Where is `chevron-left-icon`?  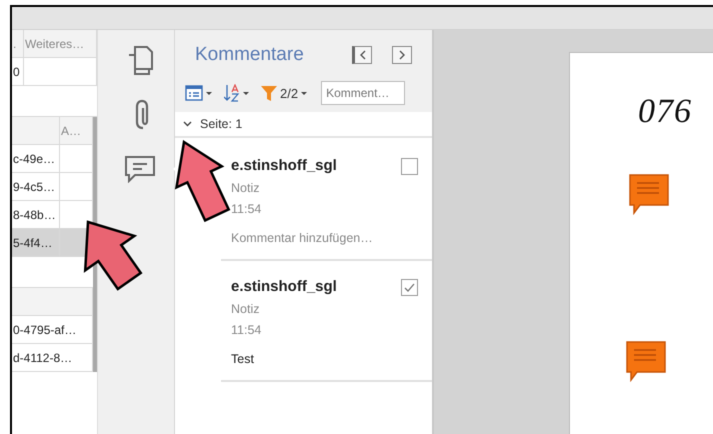 chevron-left-icon is located at coordinates (363, 55).